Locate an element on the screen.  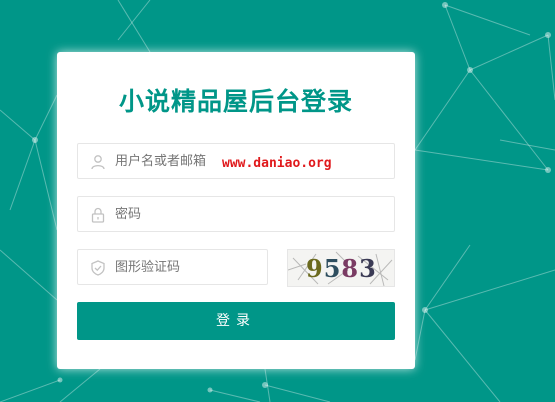
user-icon is located at coordinates (98, 162).